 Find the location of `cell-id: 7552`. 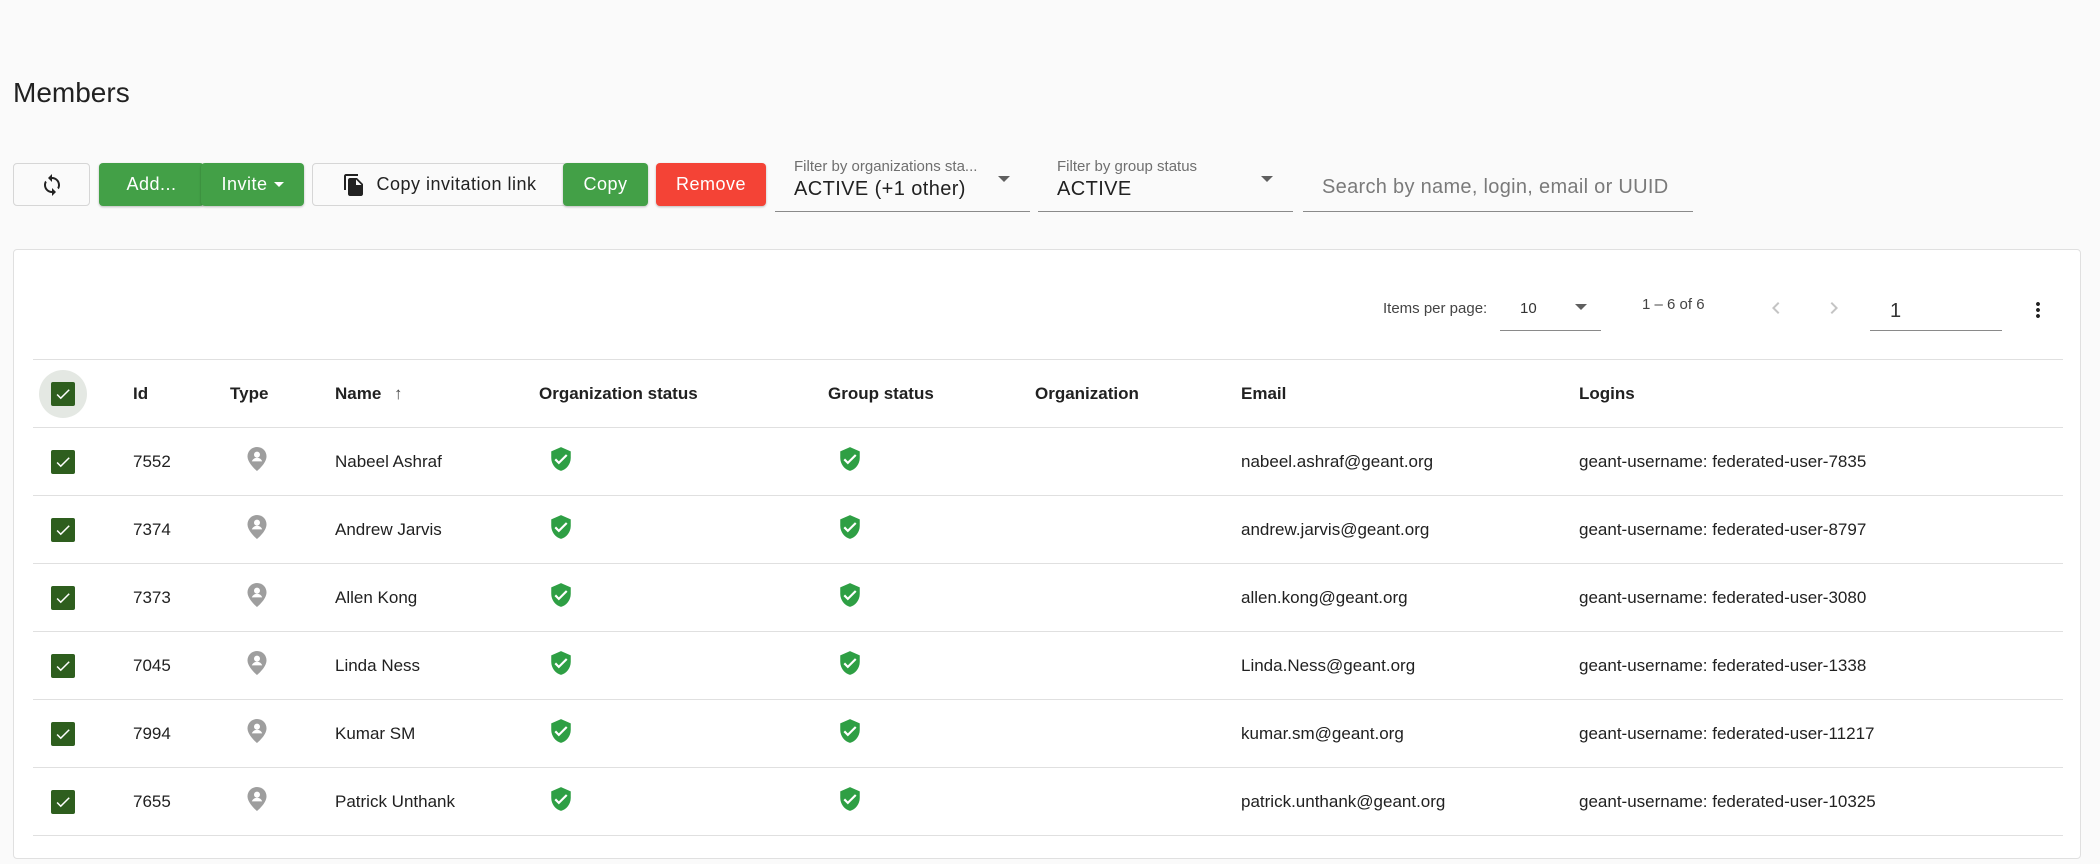

cell-id: 7552 is located at coordinates (181, 461).